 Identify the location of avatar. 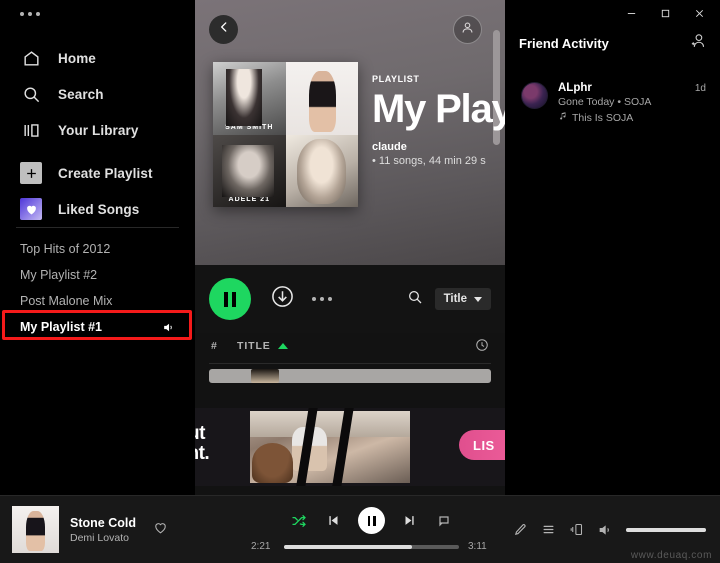
(534, 95).